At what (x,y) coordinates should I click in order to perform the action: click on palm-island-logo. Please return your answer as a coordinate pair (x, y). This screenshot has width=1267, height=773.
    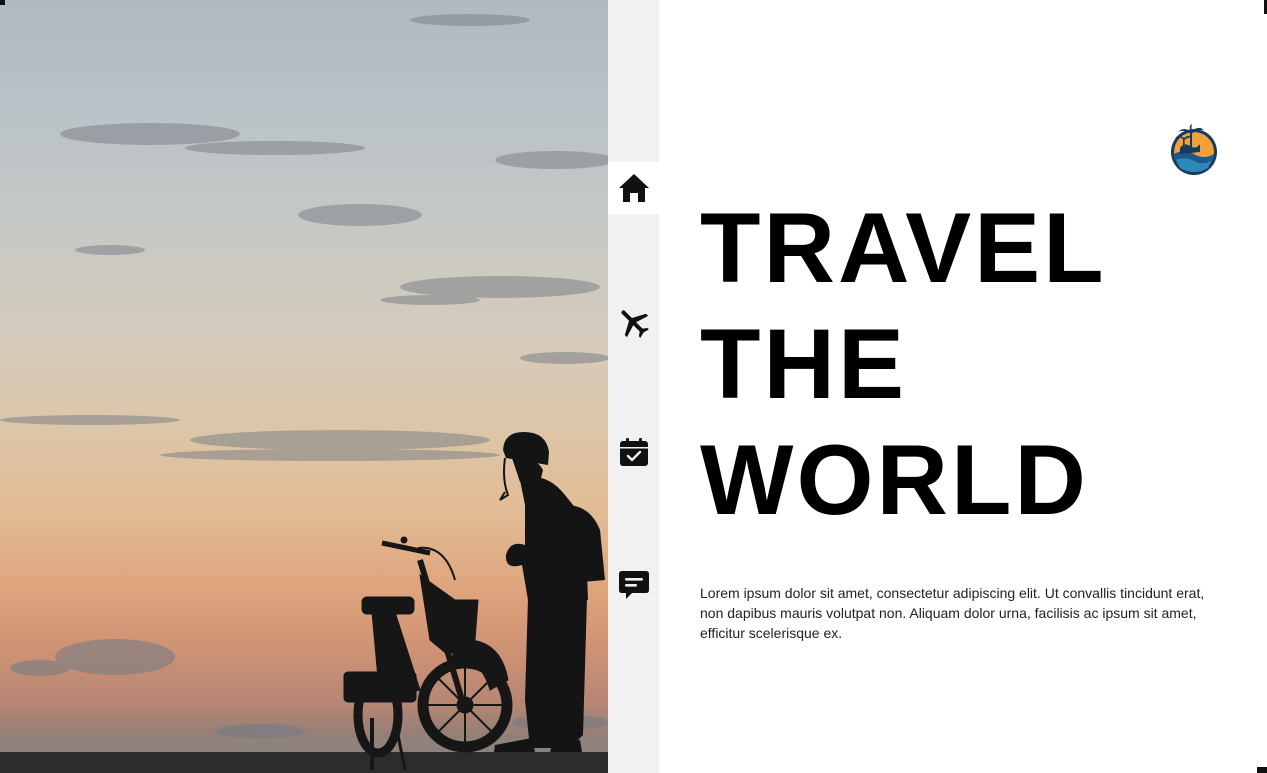
    Looking at the image, I should click on (1194, 150).